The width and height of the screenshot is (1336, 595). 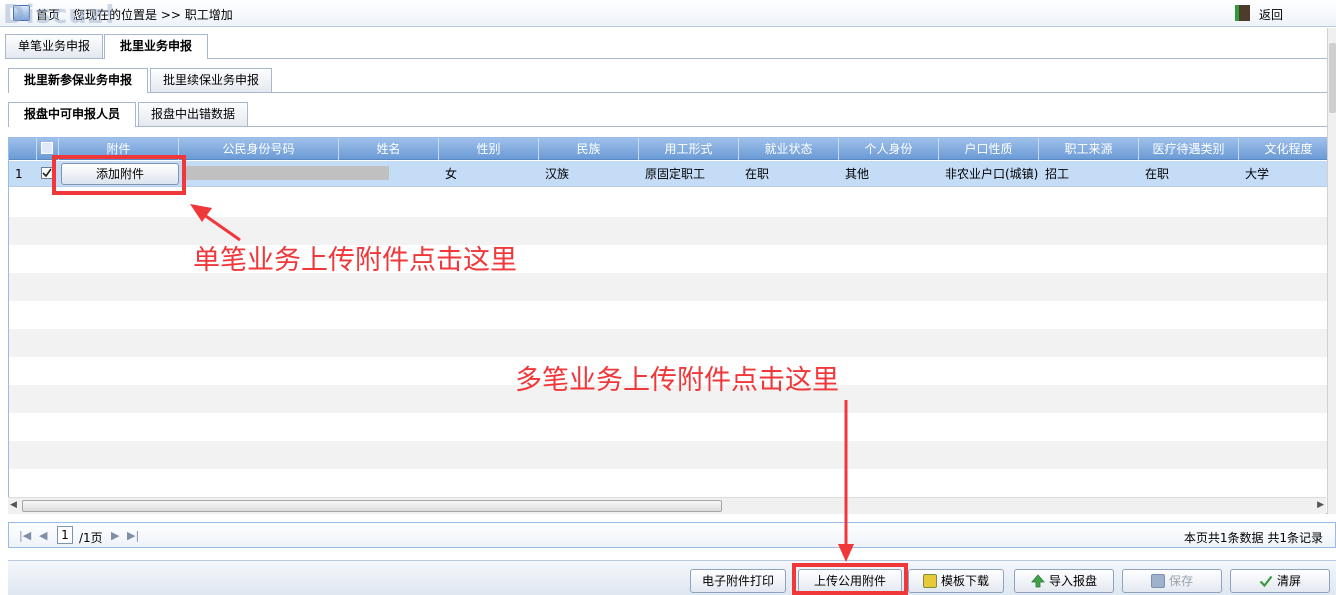 I want to click on arrow-single, so click(x=215, y=223).